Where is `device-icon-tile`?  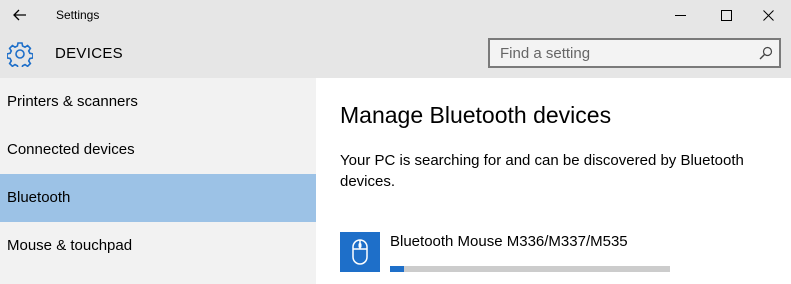
device-icon-tile is located at coordinates (360, 252).